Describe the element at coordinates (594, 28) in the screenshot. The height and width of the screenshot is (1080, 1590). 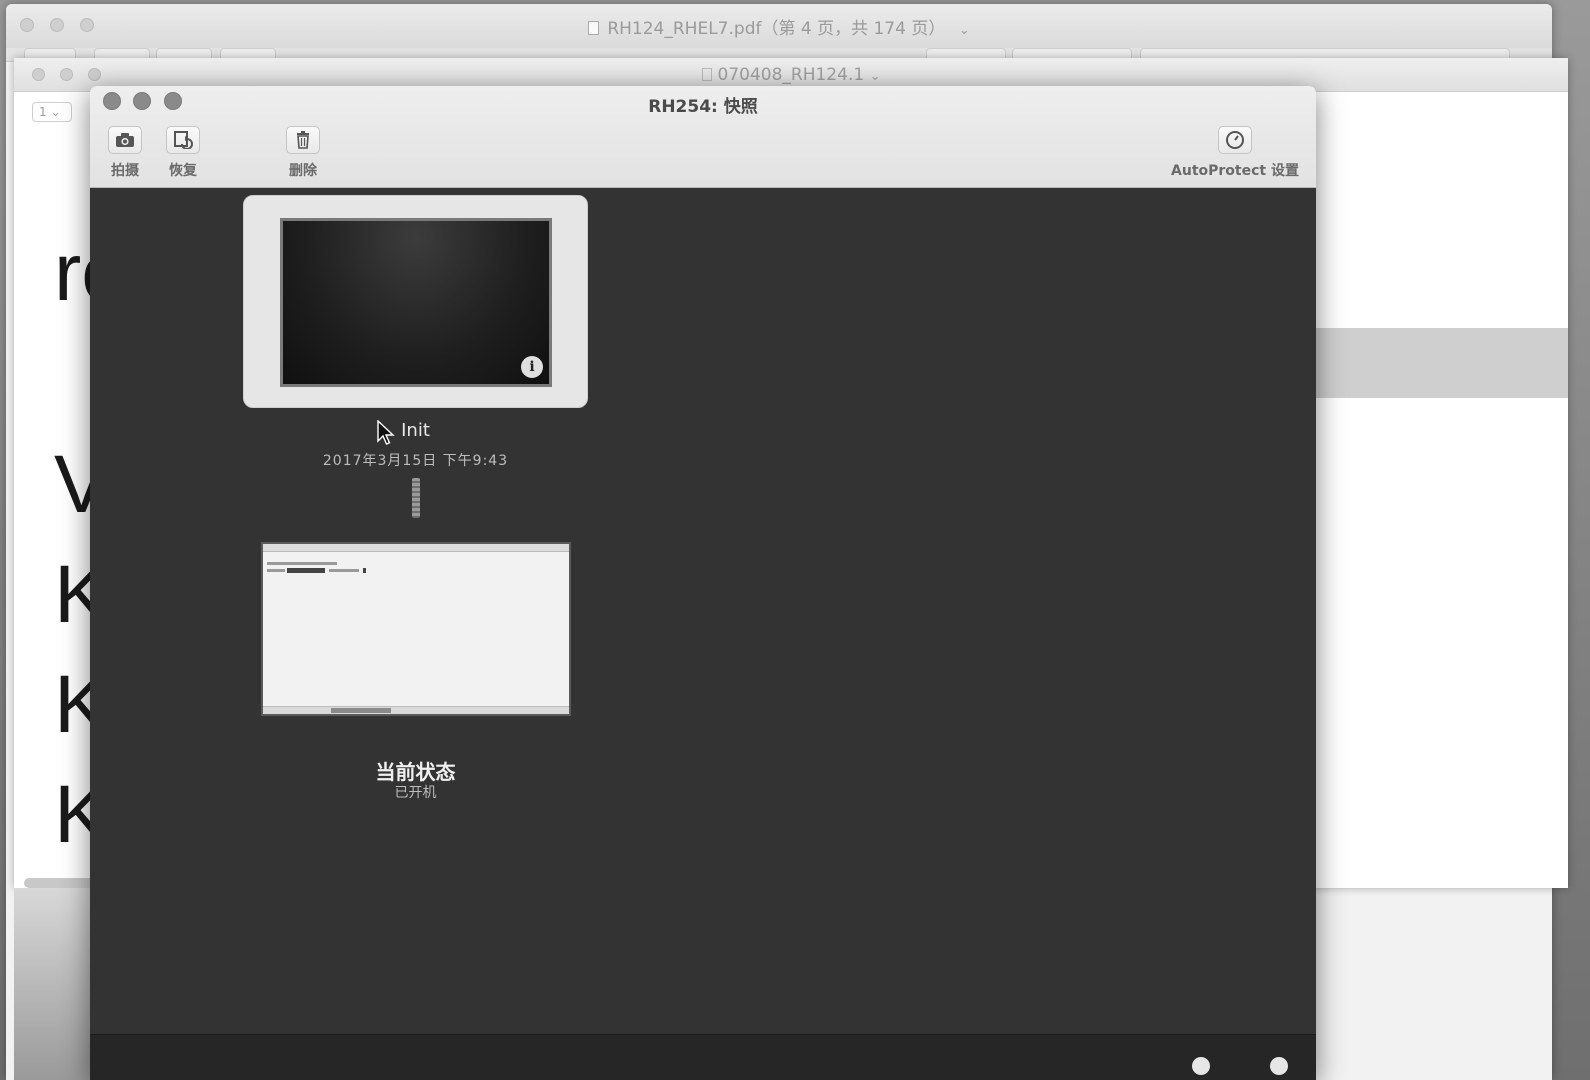
I see `pdf-document-icon` at that location.